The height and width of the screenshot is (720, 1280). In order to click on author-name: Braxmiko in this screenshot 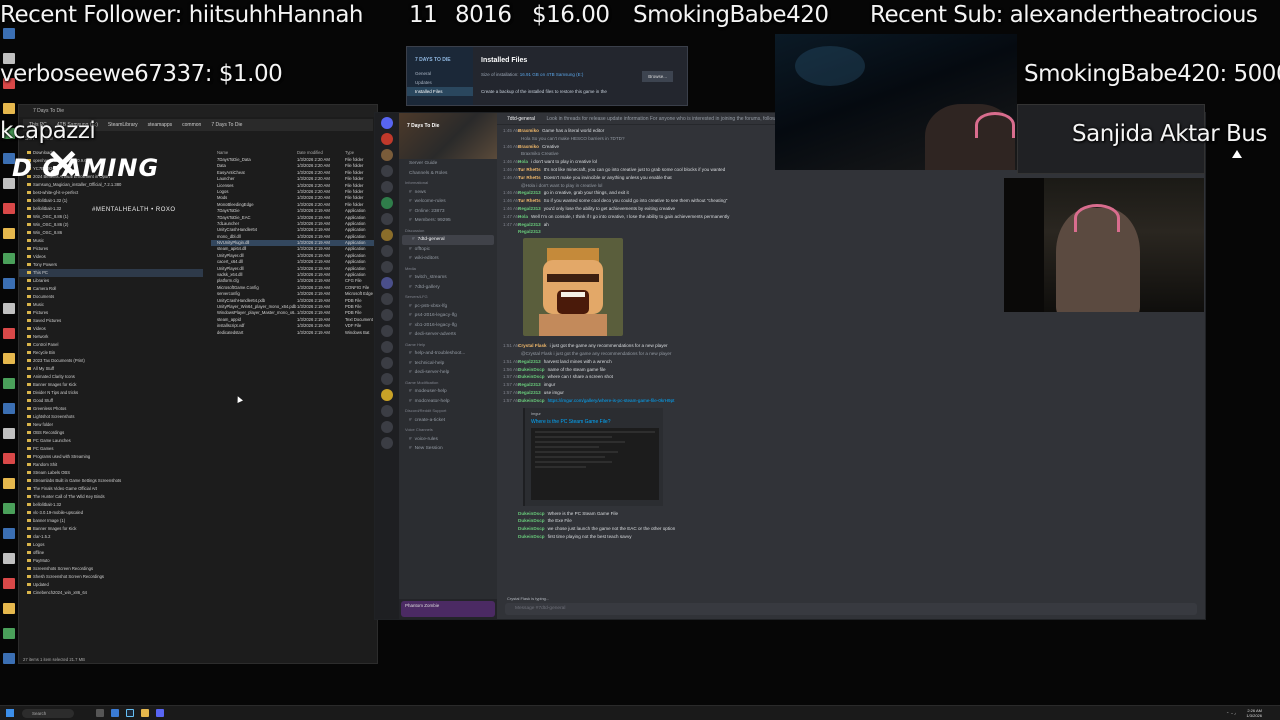, I will do `click(528, 130)`.